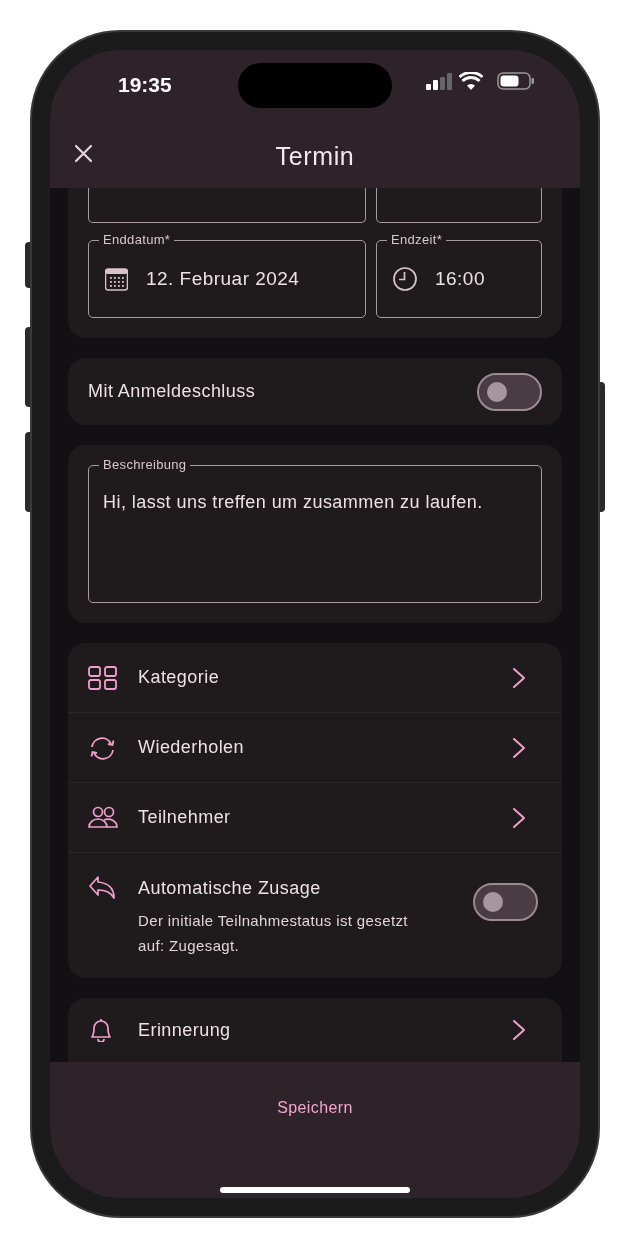  I want to click on save-button: Speichern, so click(315, 1108).